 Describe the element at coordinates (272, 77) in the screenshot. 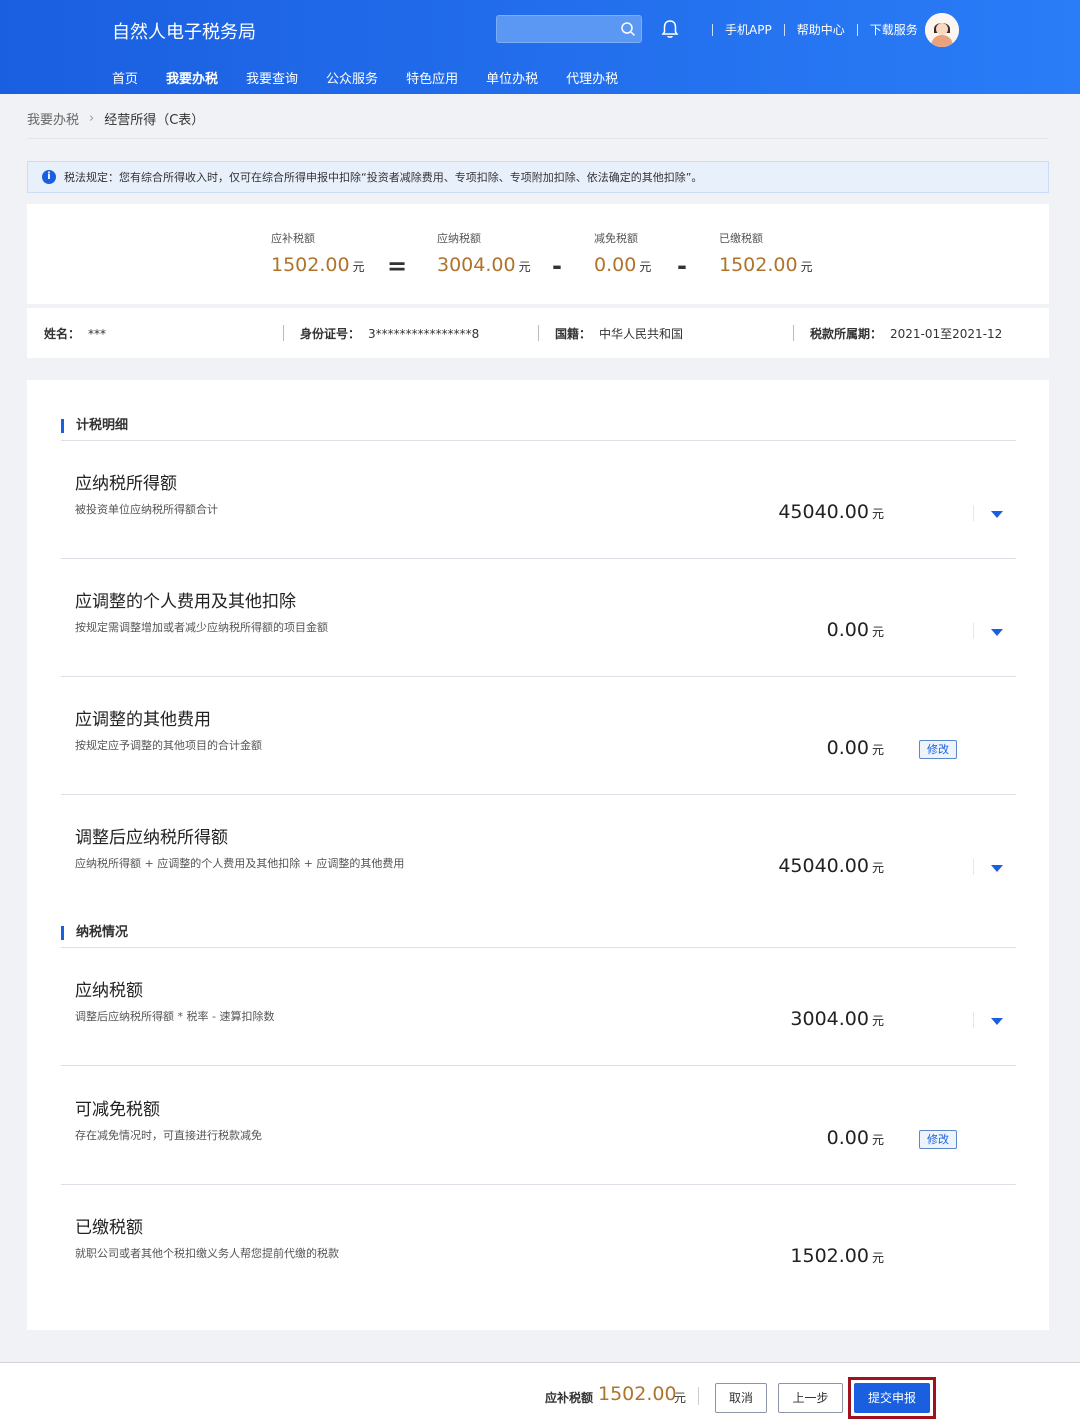

I see `nav-query: 我要查询` at that location.